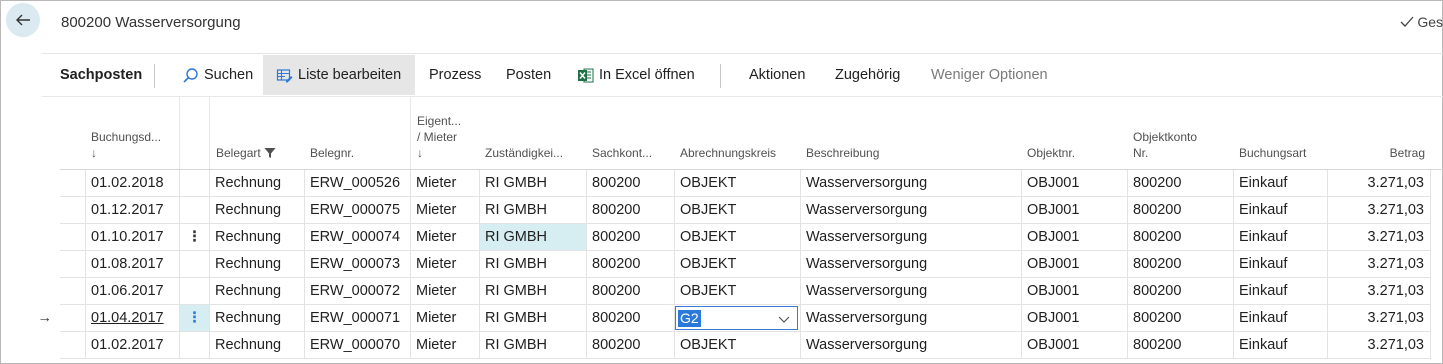  What do you see at coordinates (332, 153) in the screenshot?
I see `col-belegnr: Belegnr.` at bounding box center [332, 153].